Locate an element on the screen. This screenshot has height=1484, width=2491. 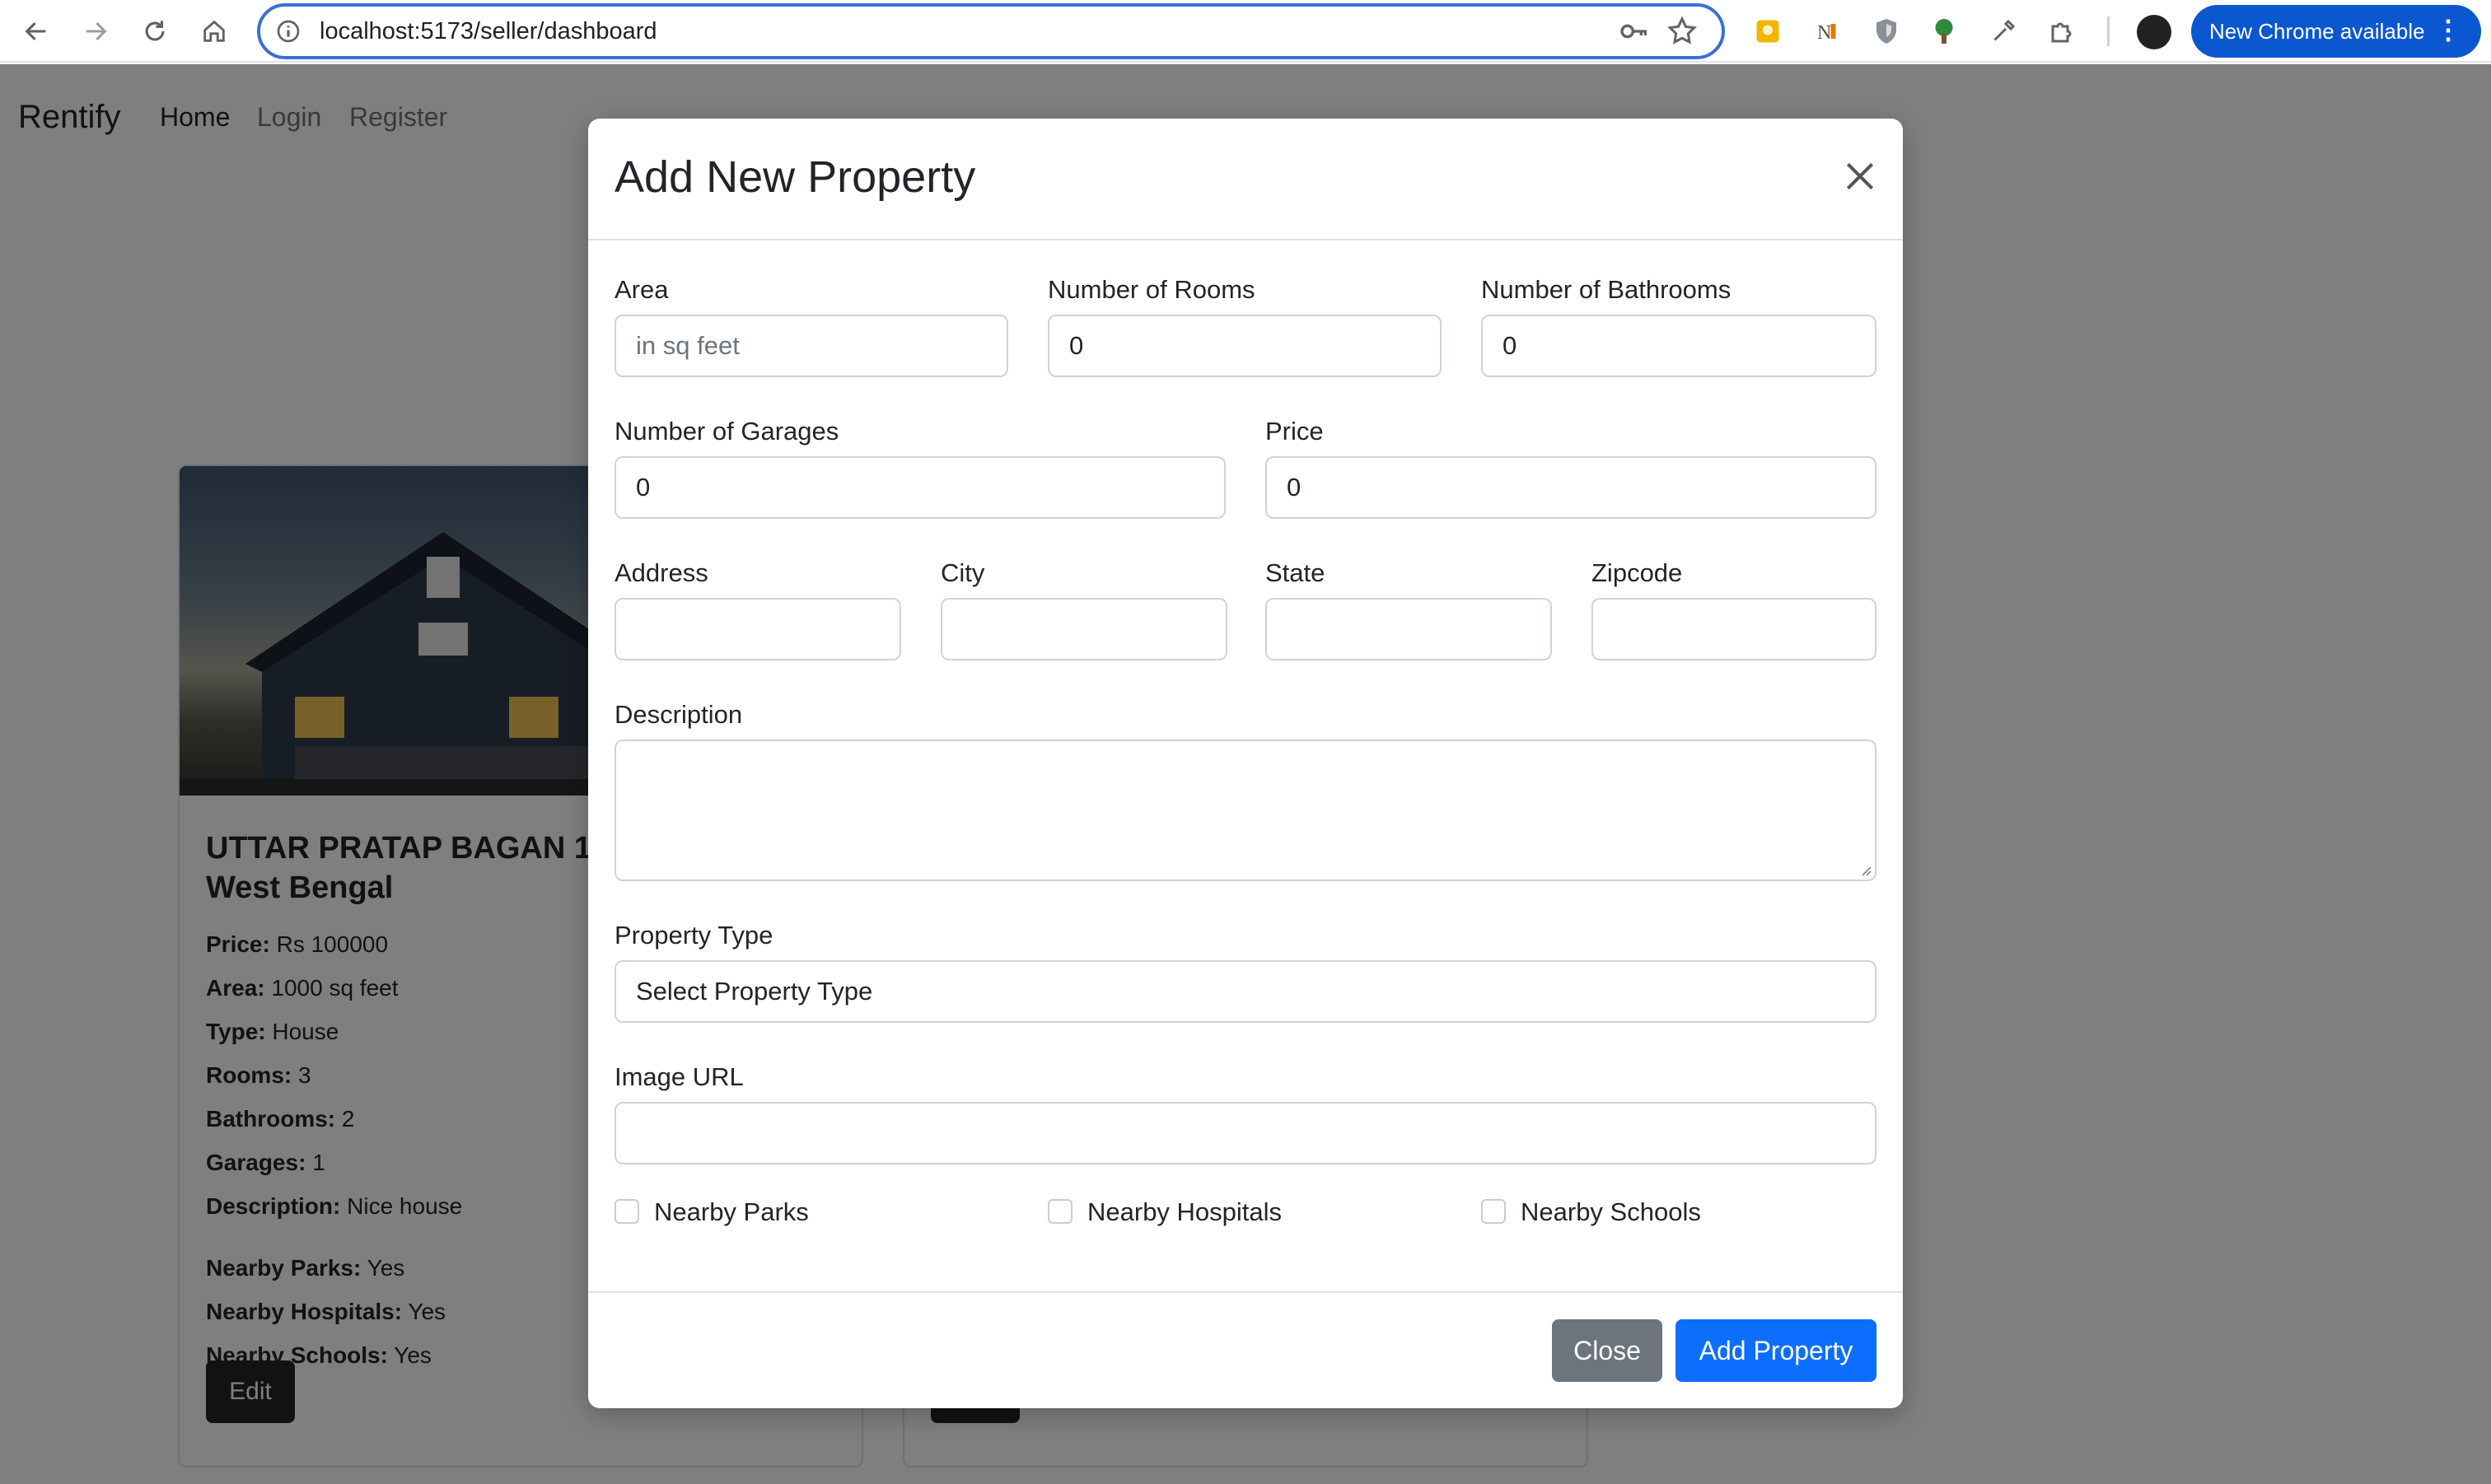
nearby-parks-label: Nearby Parks is located at coordinates (732, 1212).